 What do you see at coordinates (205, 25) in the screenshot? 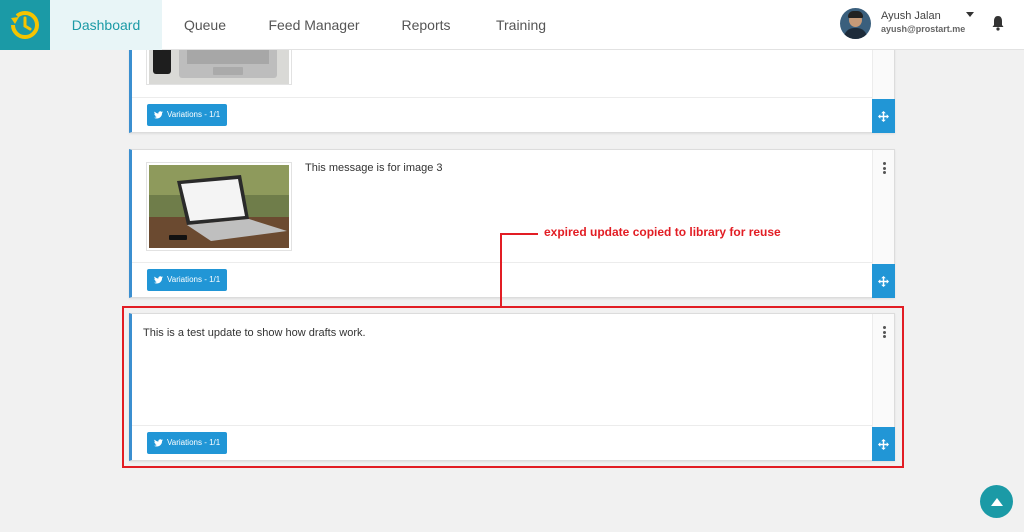
I see `nav-queue: Queue` at bounding box center [205, 25].